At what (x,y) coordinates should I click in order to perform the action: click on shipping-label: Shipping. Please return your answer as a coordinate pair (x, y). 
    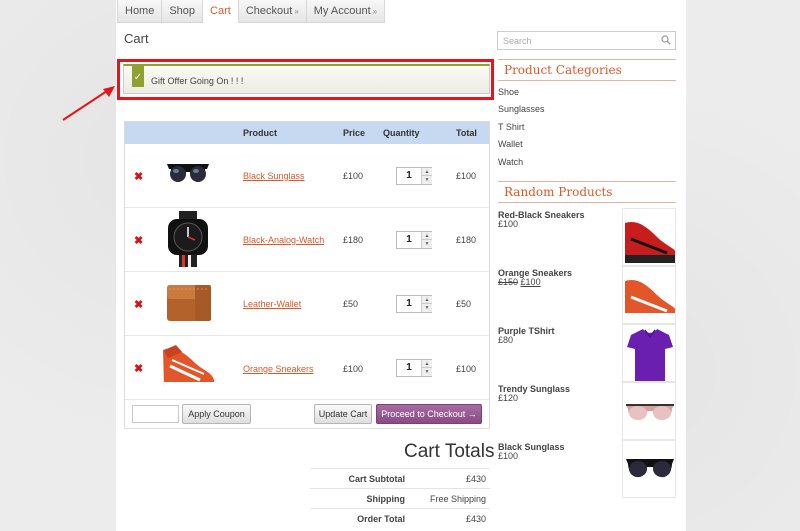
    Looking at the image, I should click on (386, 499).